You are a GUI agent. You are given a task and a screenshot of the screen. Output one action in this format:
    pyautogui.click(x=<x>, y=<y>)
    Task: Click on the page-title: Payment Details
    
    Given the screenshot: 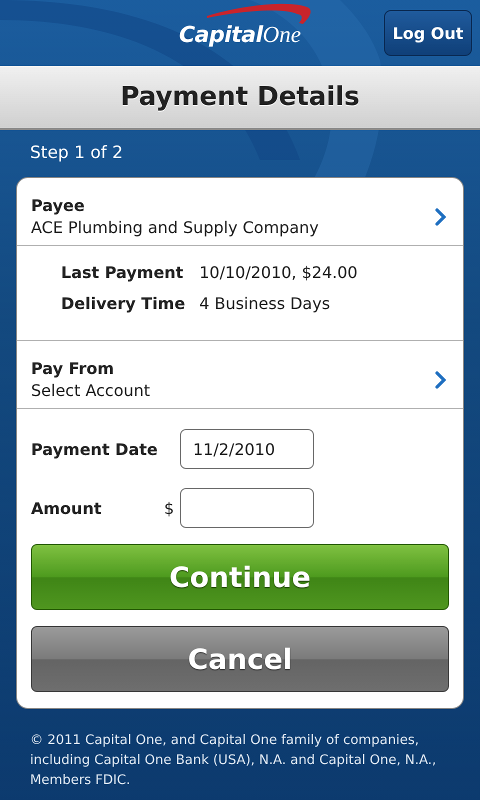 What is the action you would take?
    pyautogui.click(x=240, y=97)
    